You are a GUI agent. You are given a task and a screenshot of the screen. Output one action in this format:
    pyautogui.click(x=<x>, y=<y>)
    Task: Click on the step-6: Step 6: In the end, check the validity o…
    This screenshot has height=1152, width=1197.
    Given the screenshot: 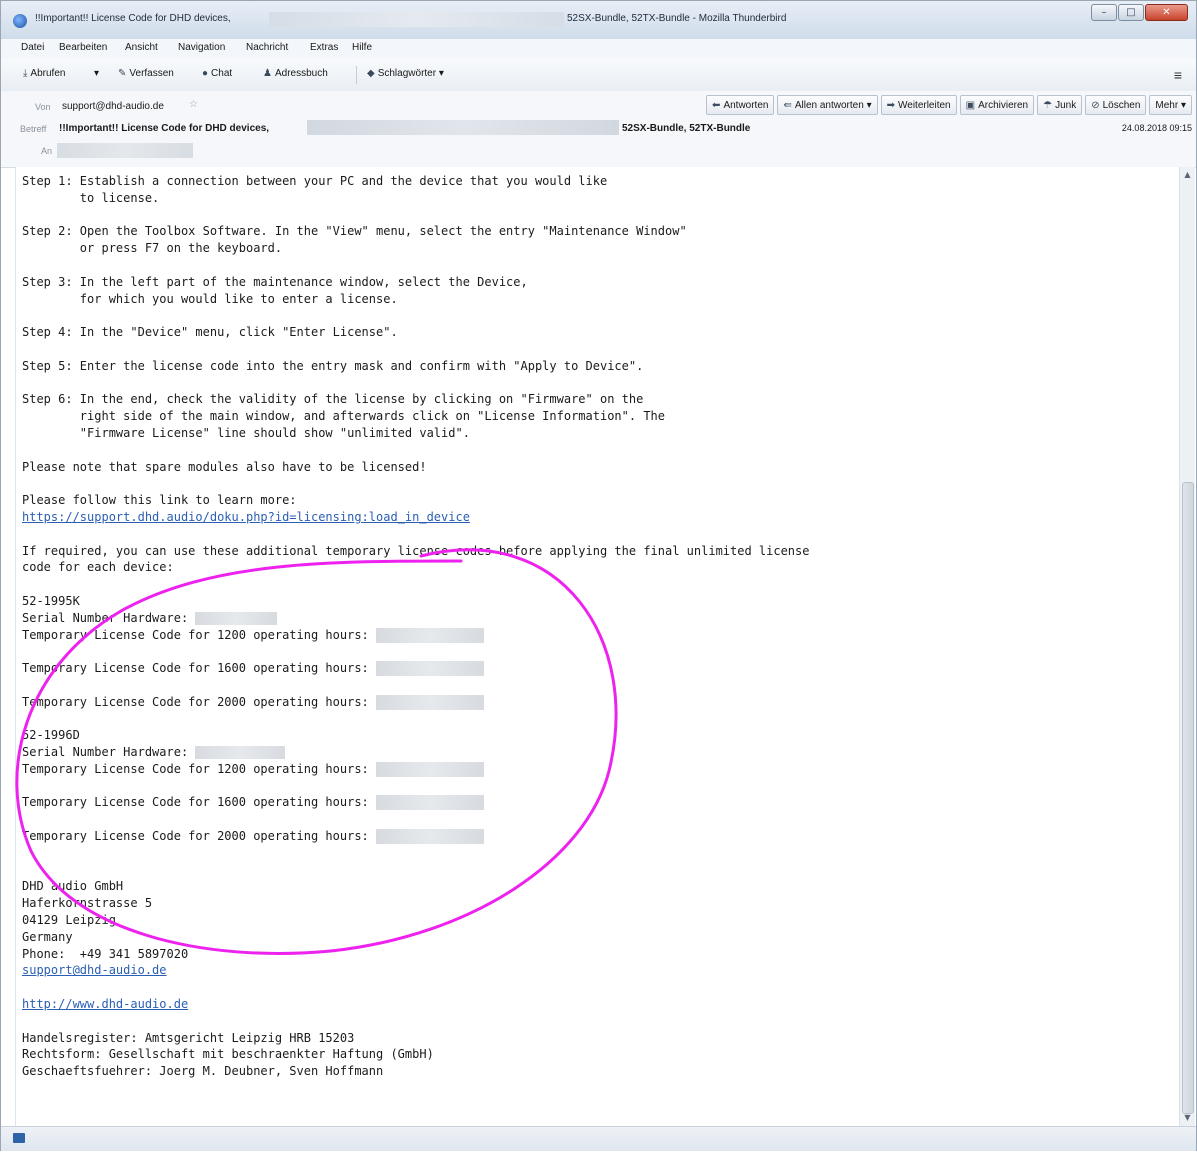 What is the action you would take?
    pyautogui.click(x=343, y=416)
    